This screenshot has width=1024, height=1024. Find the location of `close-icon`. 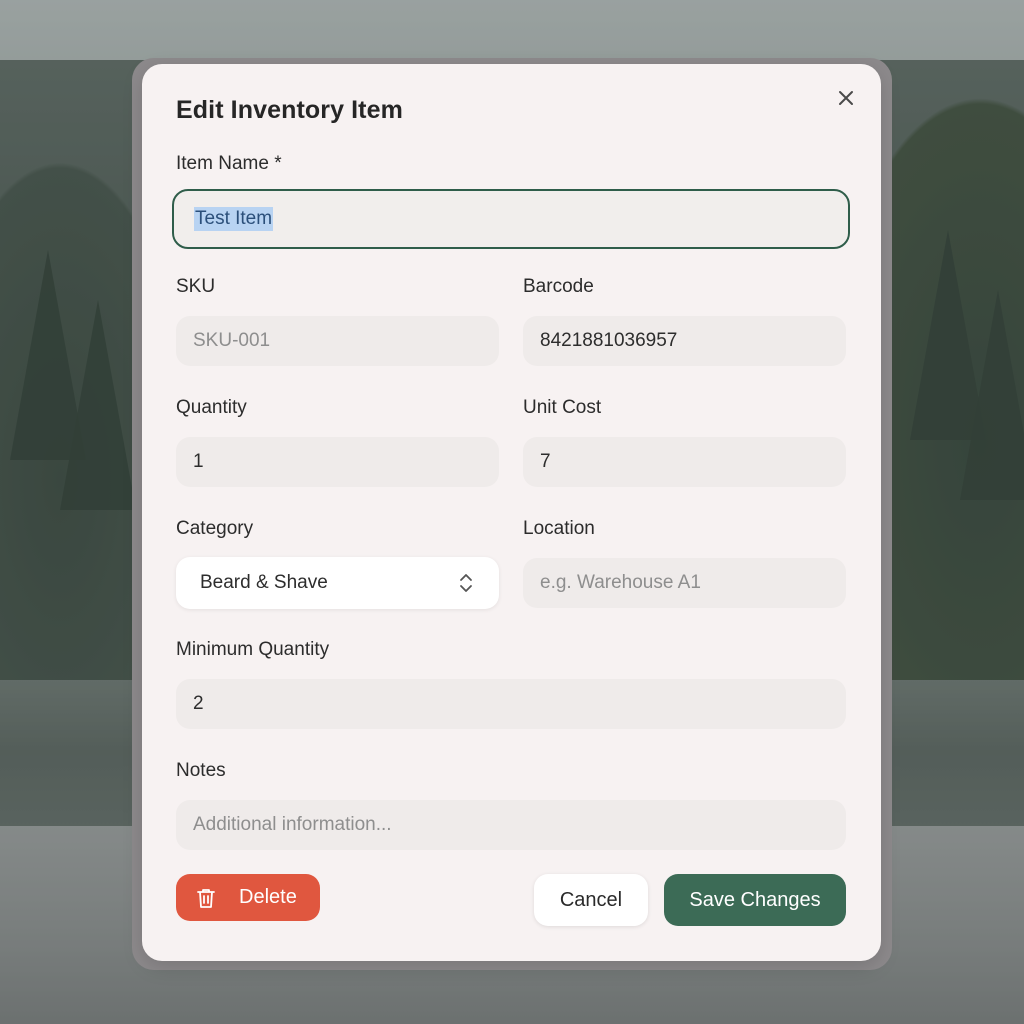

close-icon is located at coordinates (846, 98).